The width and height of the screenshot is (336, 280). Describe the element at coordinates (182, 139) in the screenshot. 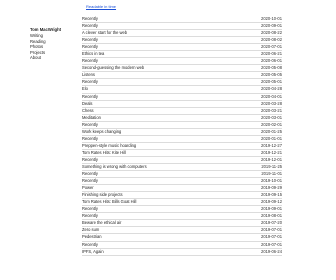

I see `post-row: Recently 2020-01-01` at that location.